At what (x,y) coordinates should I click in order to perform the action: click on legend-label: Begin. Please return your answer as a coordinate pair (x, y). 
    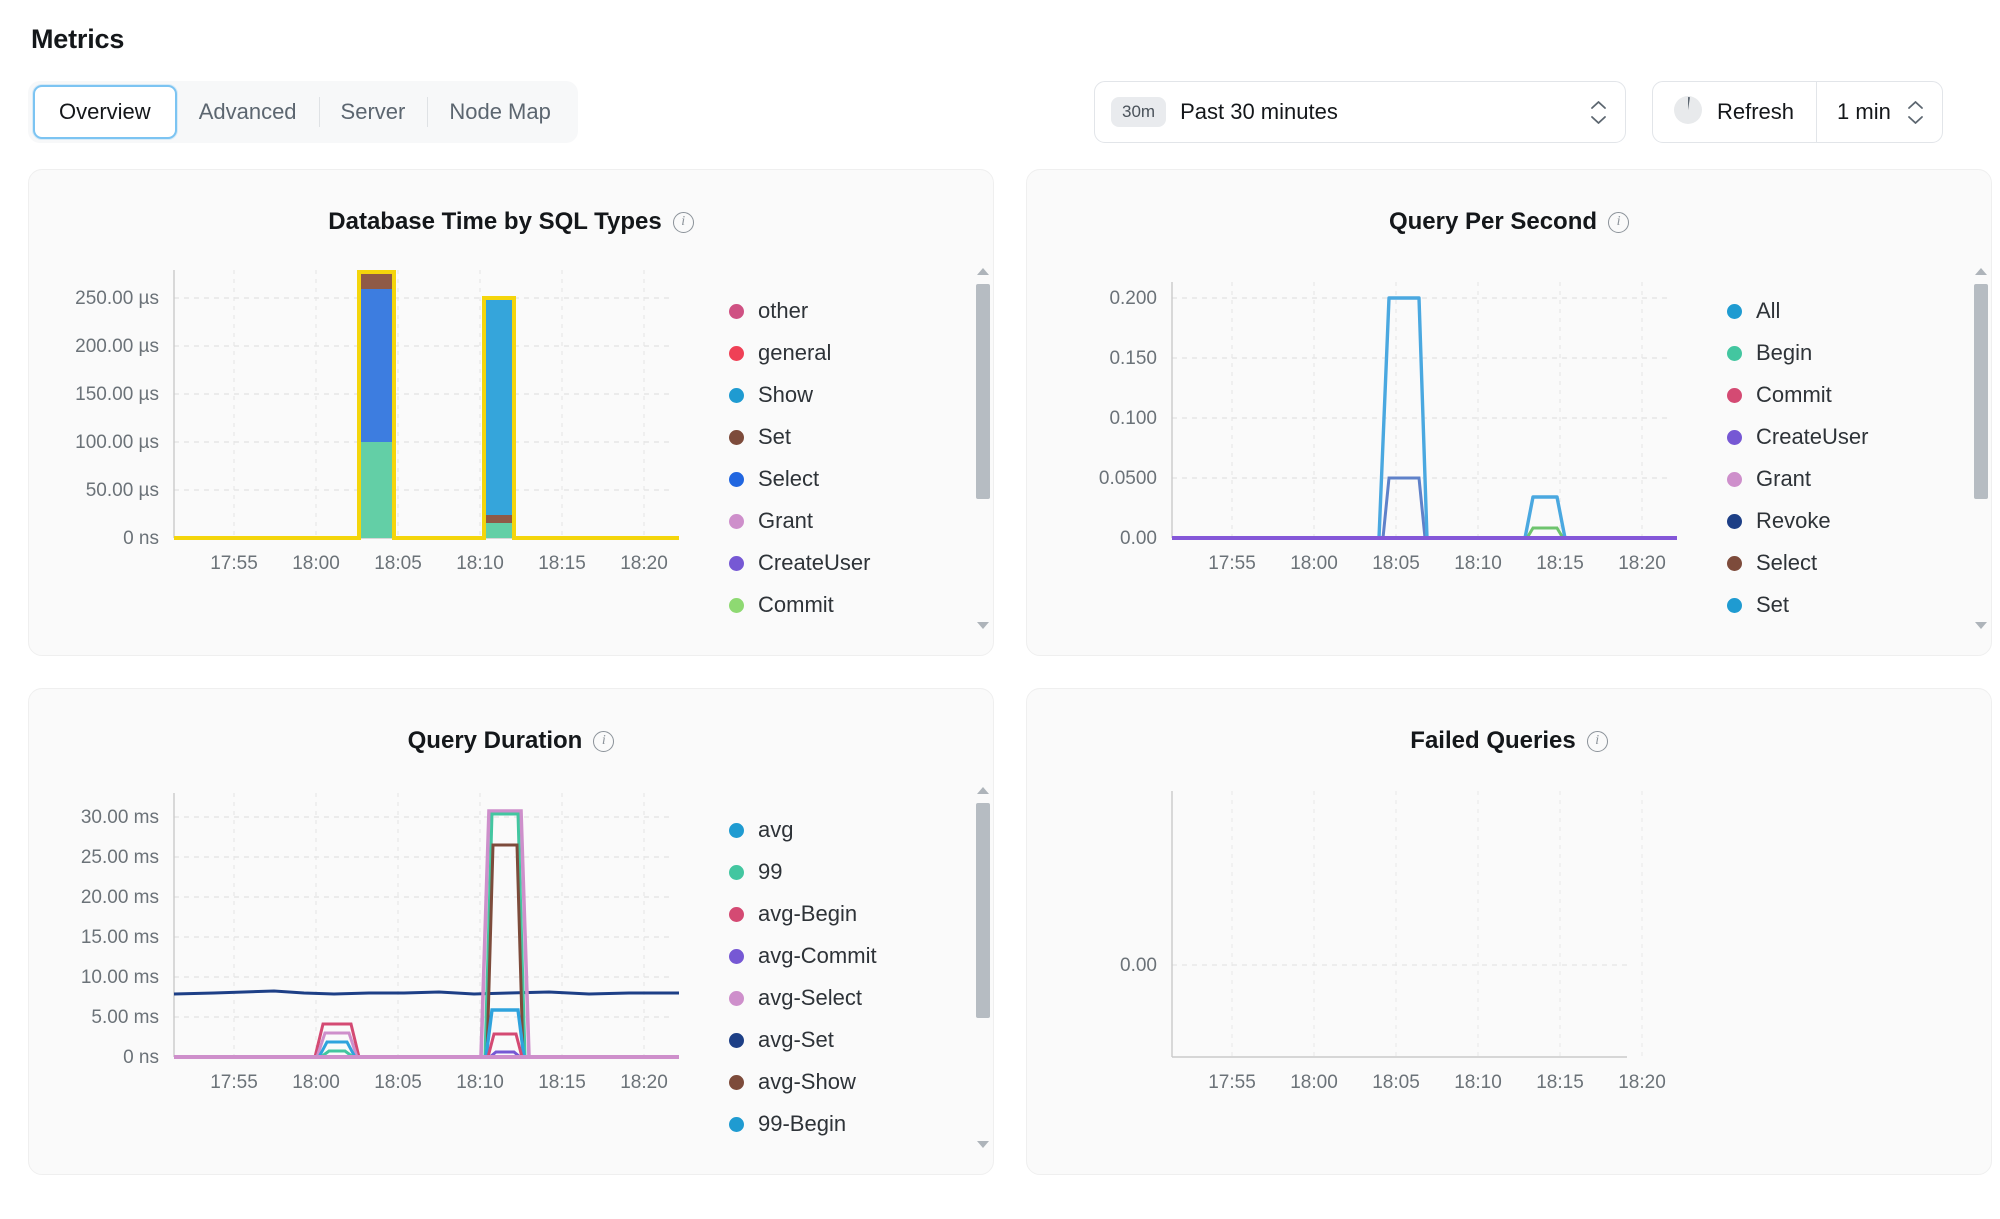
    Looking at the image, I should click on (1784, 352).